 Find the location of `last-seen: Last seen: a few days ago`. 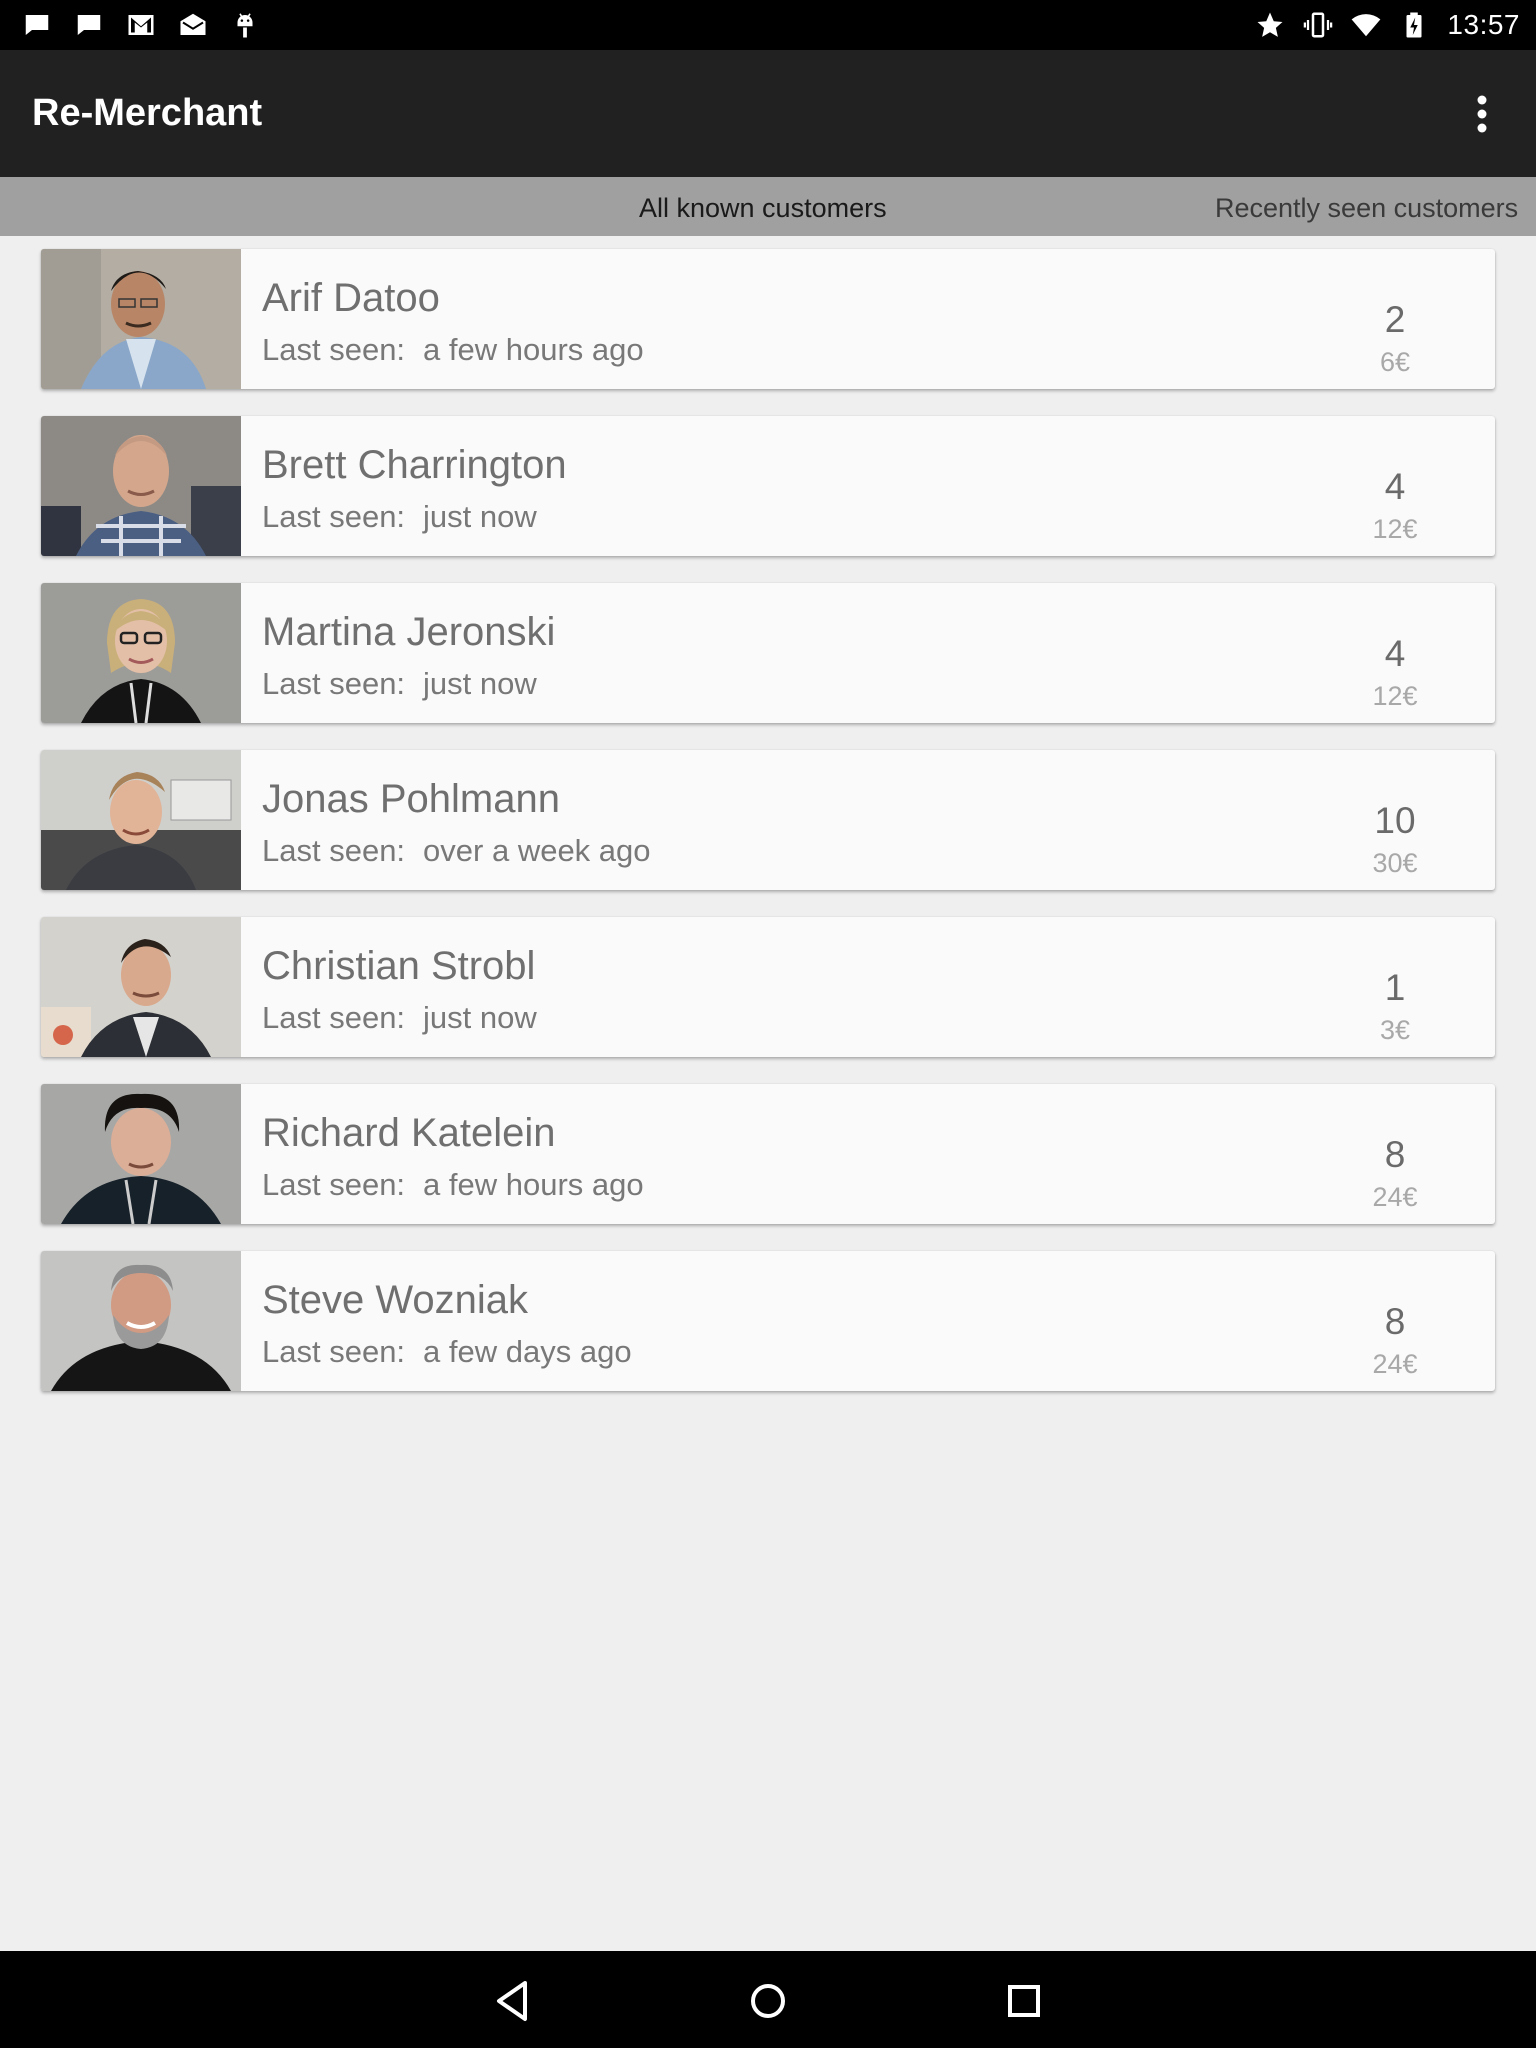

last-seen: Last seen: a few days ago is located at coordinates (447, 1352).